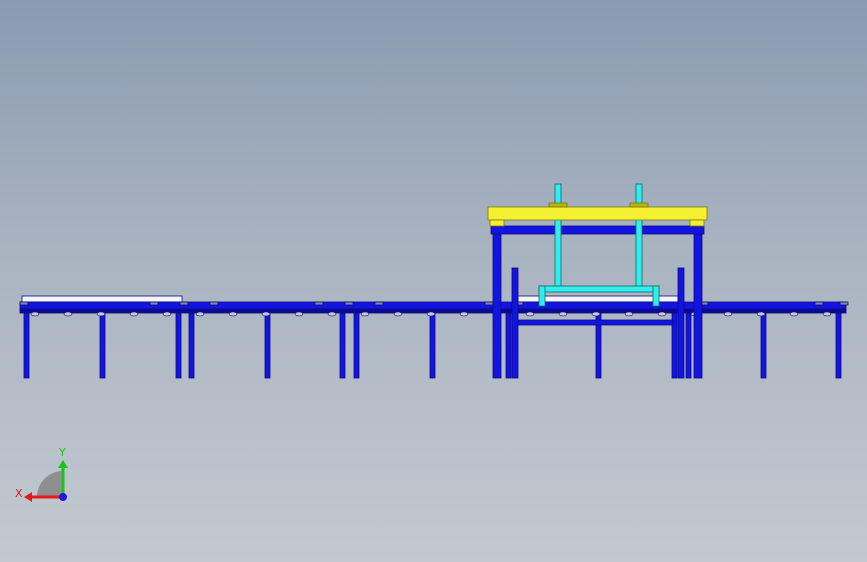  What do you see at coordinates (639, 205) in the screenshot?
I see `rod-clamp-right` at bounding box center [639, 205].